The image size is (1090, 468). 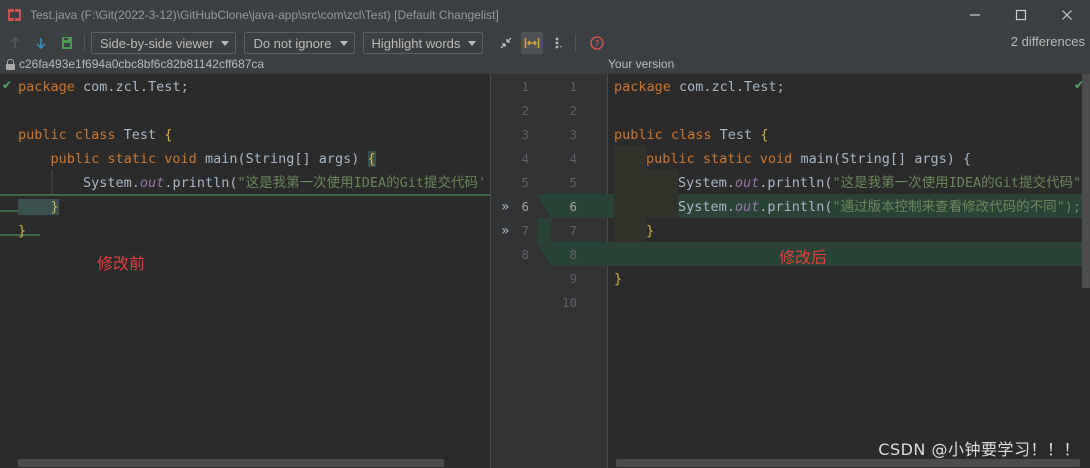 What do you see at coordinates (573, 110) in the screenshot?
I see `right-line-number: 2` at bounding box center [573, 110].